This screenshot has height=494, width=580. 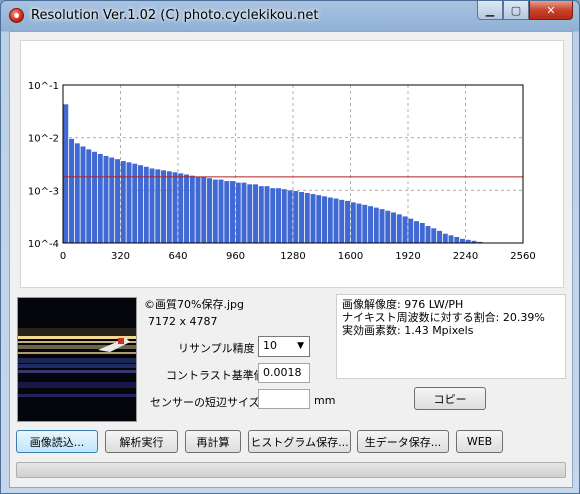 I want to click on y-tick-label: 10^-3, so click(x=43, y=191).